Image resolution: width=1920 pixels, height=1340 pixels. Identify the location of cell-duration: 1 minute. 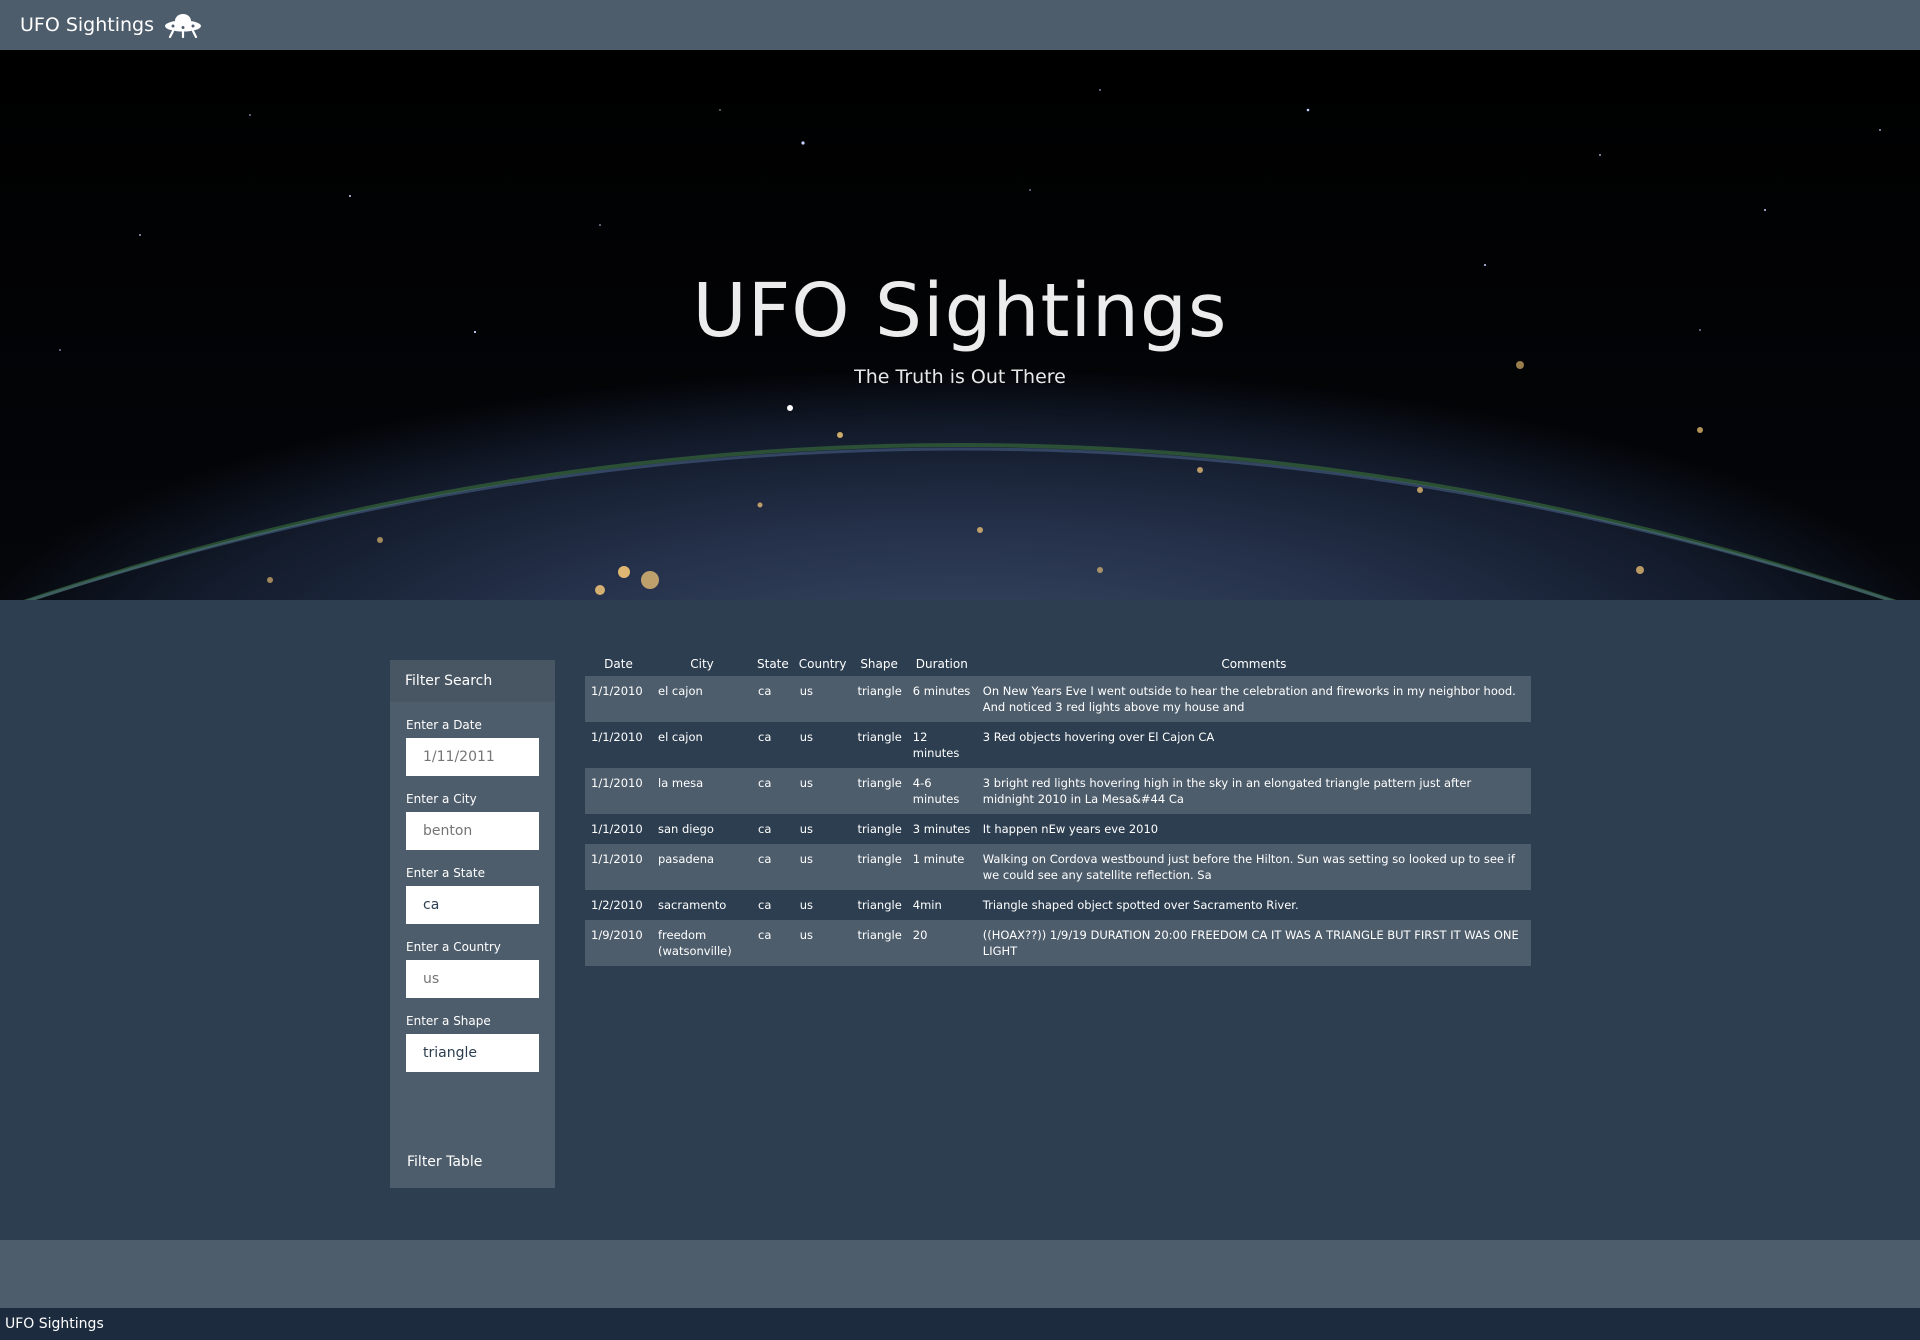
(938, 859).